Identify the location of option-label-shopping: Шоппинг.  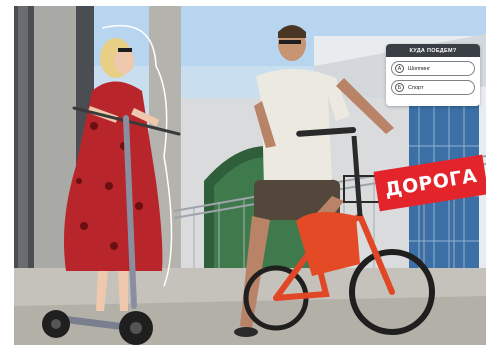
(419, 68).